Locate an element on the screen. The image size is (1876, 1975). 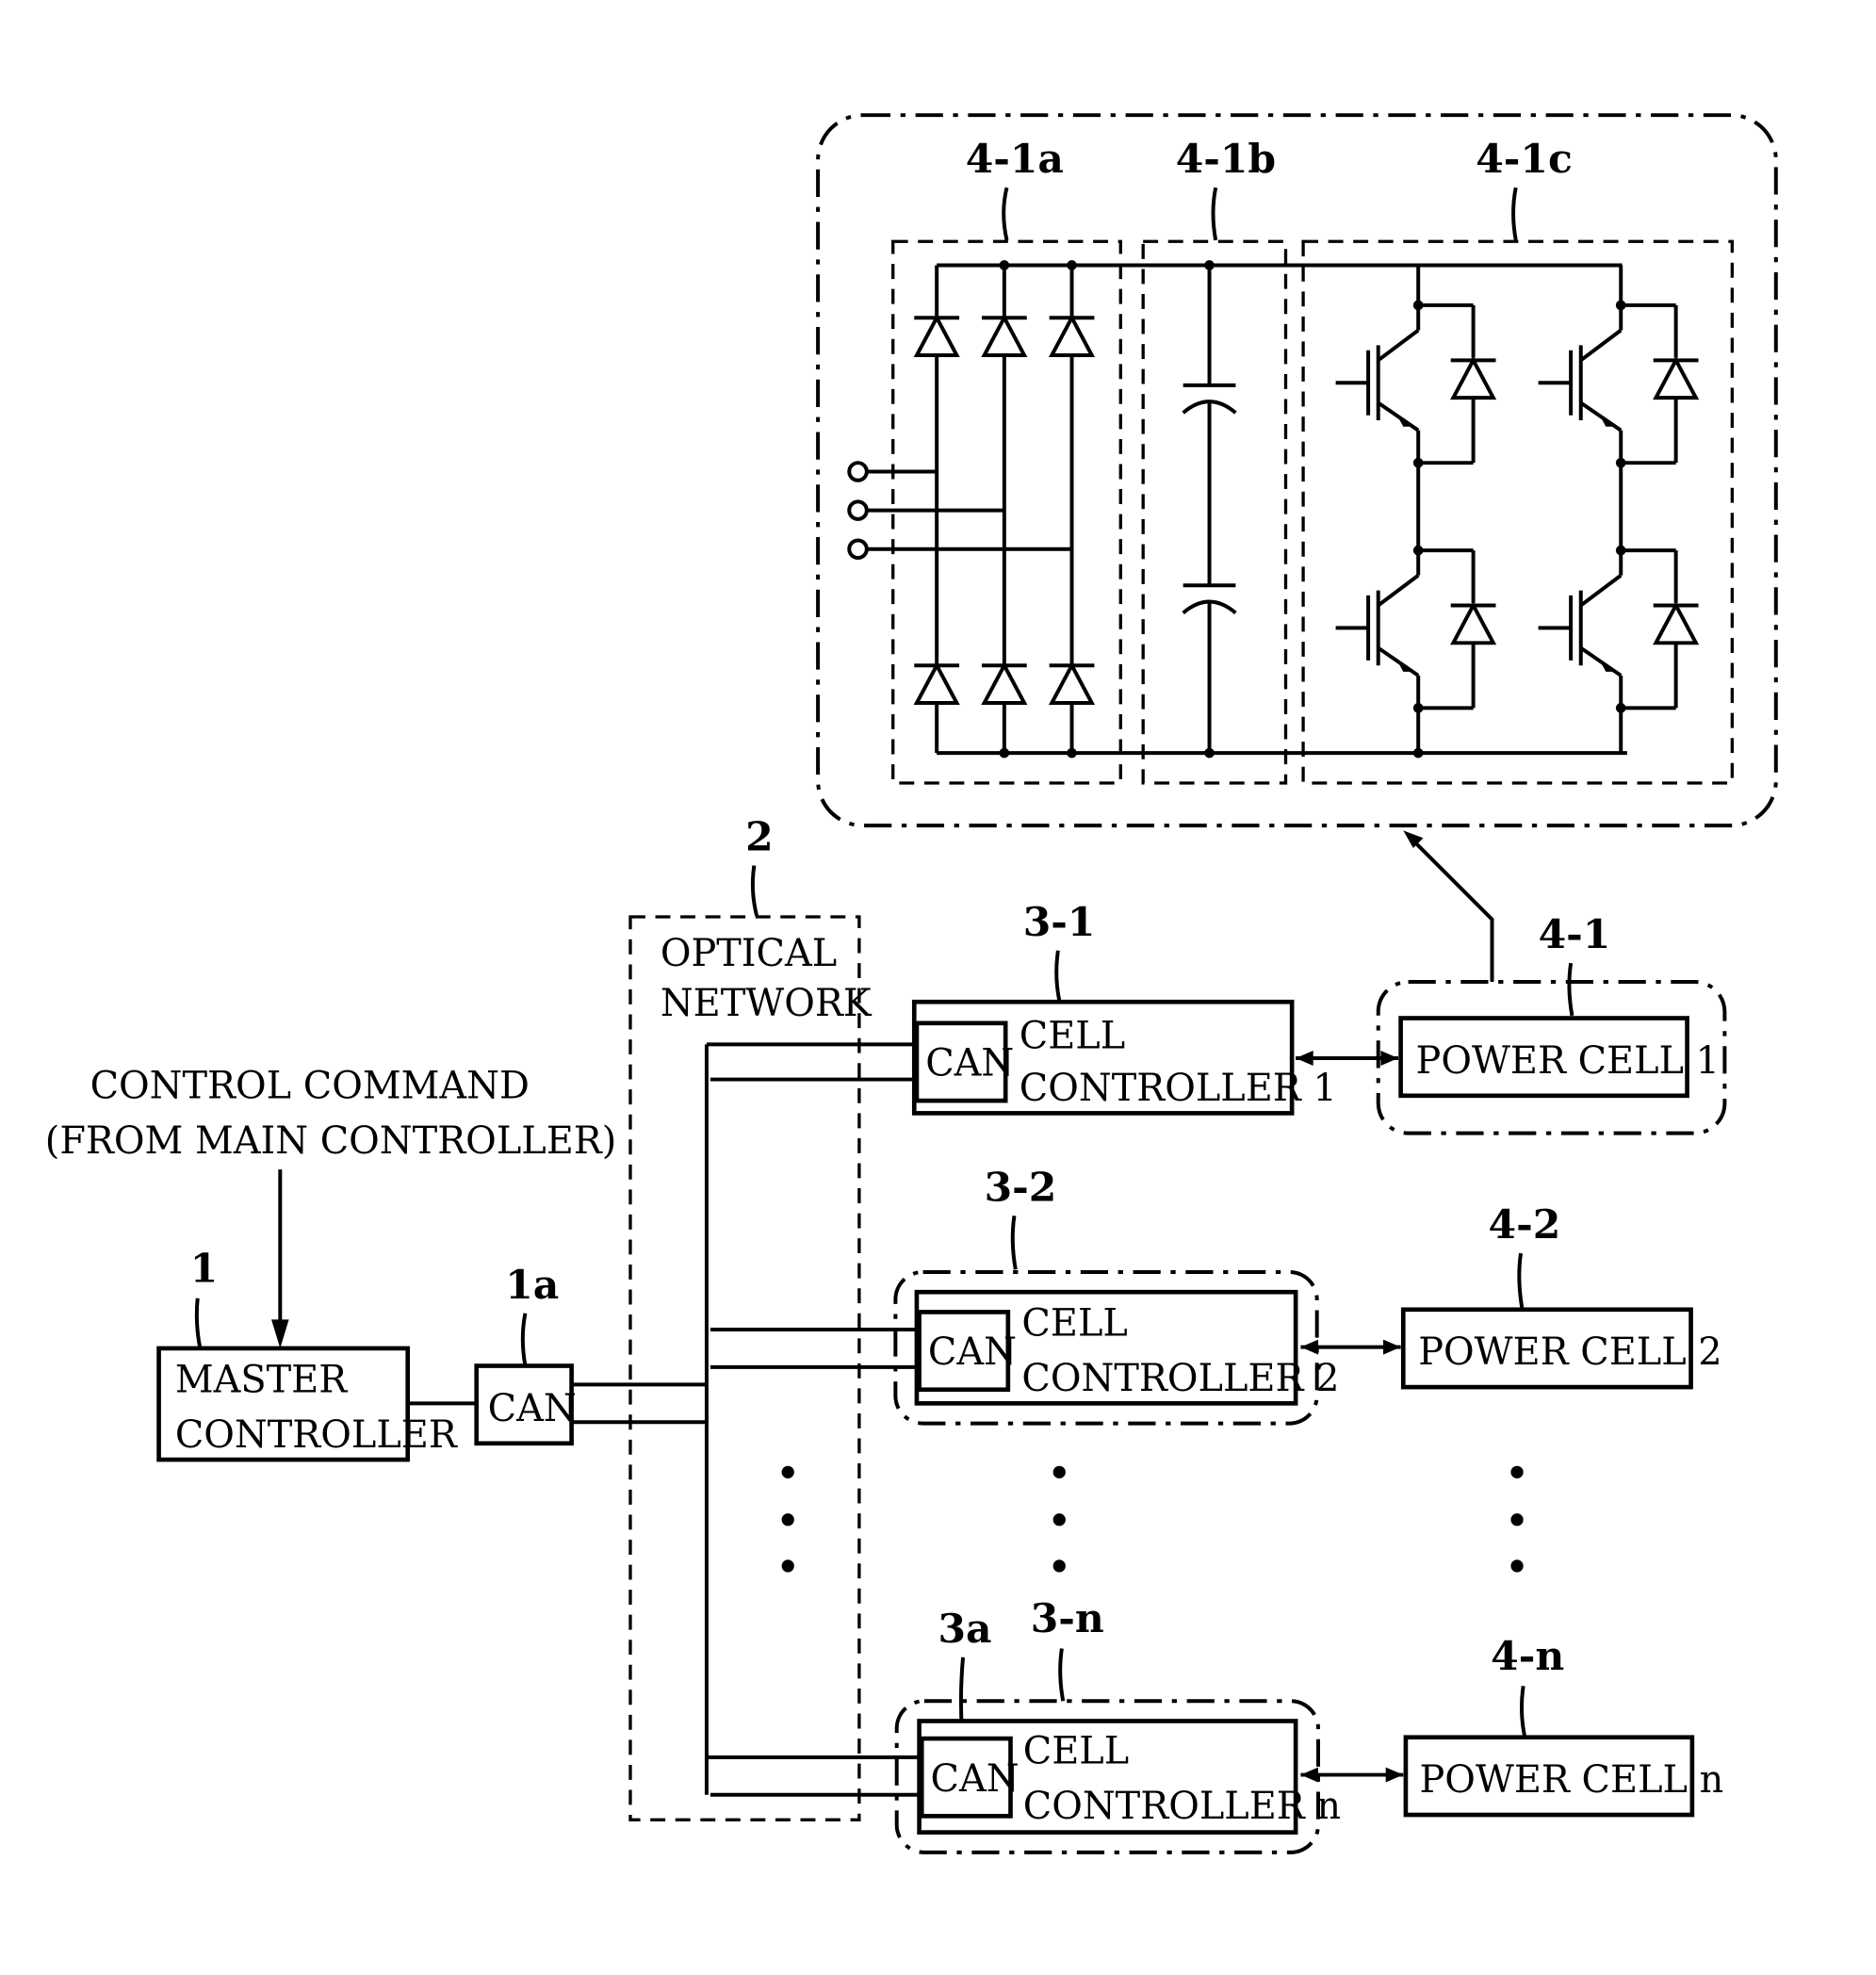
power-cell-2-label: POWER CELL 2 is located at coordinates (1569, 1352).